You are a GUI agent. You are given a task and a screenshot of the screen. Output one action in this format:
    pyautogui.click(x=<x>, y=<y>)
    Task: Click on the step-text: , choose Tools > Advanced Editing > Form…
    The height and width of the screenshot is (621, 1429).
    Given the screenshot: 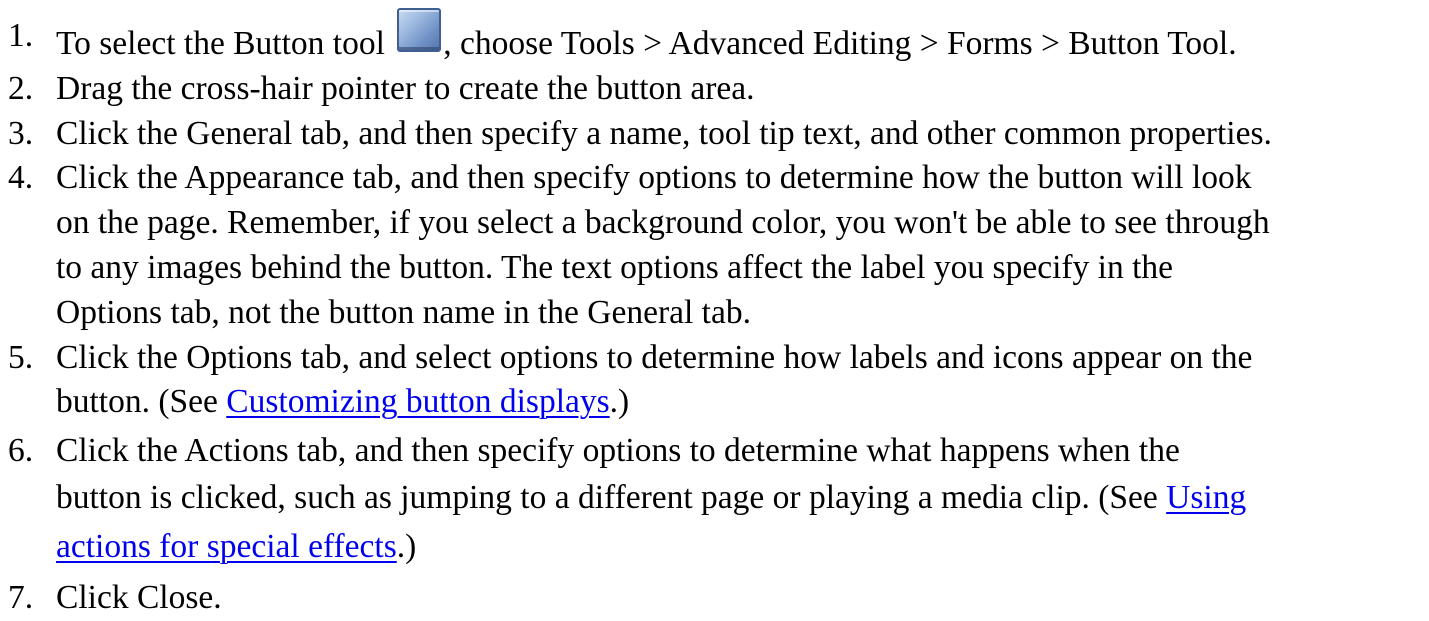 What is the action you would take?
    pyautogui.click(x=840, y=43)
    